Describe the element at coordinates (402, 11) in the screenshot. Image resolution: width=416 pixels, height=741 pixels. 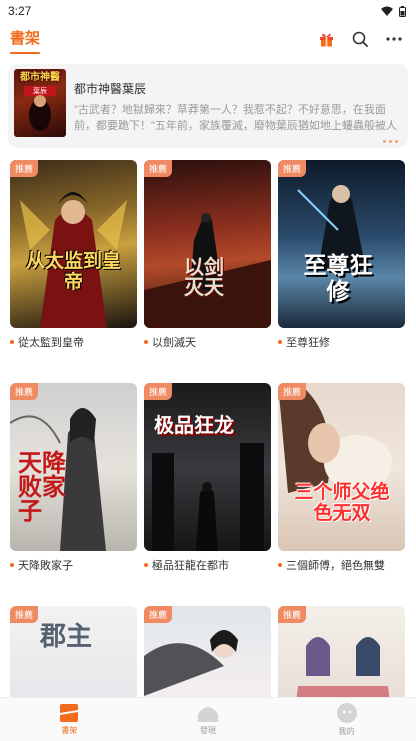
I see `battery-icon` at that location.